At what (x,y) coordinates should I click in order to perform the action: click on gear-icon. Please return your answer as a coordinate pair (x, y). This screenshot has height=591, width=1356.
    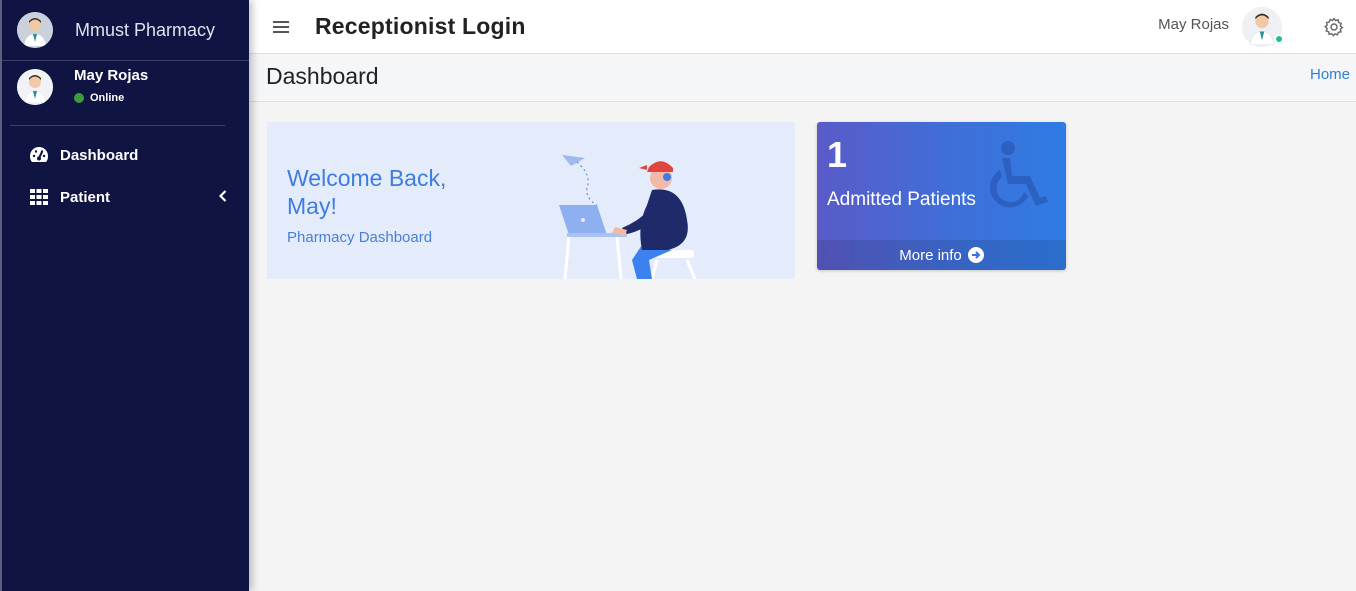
    Looking at the image, I should click on (1334, 27).